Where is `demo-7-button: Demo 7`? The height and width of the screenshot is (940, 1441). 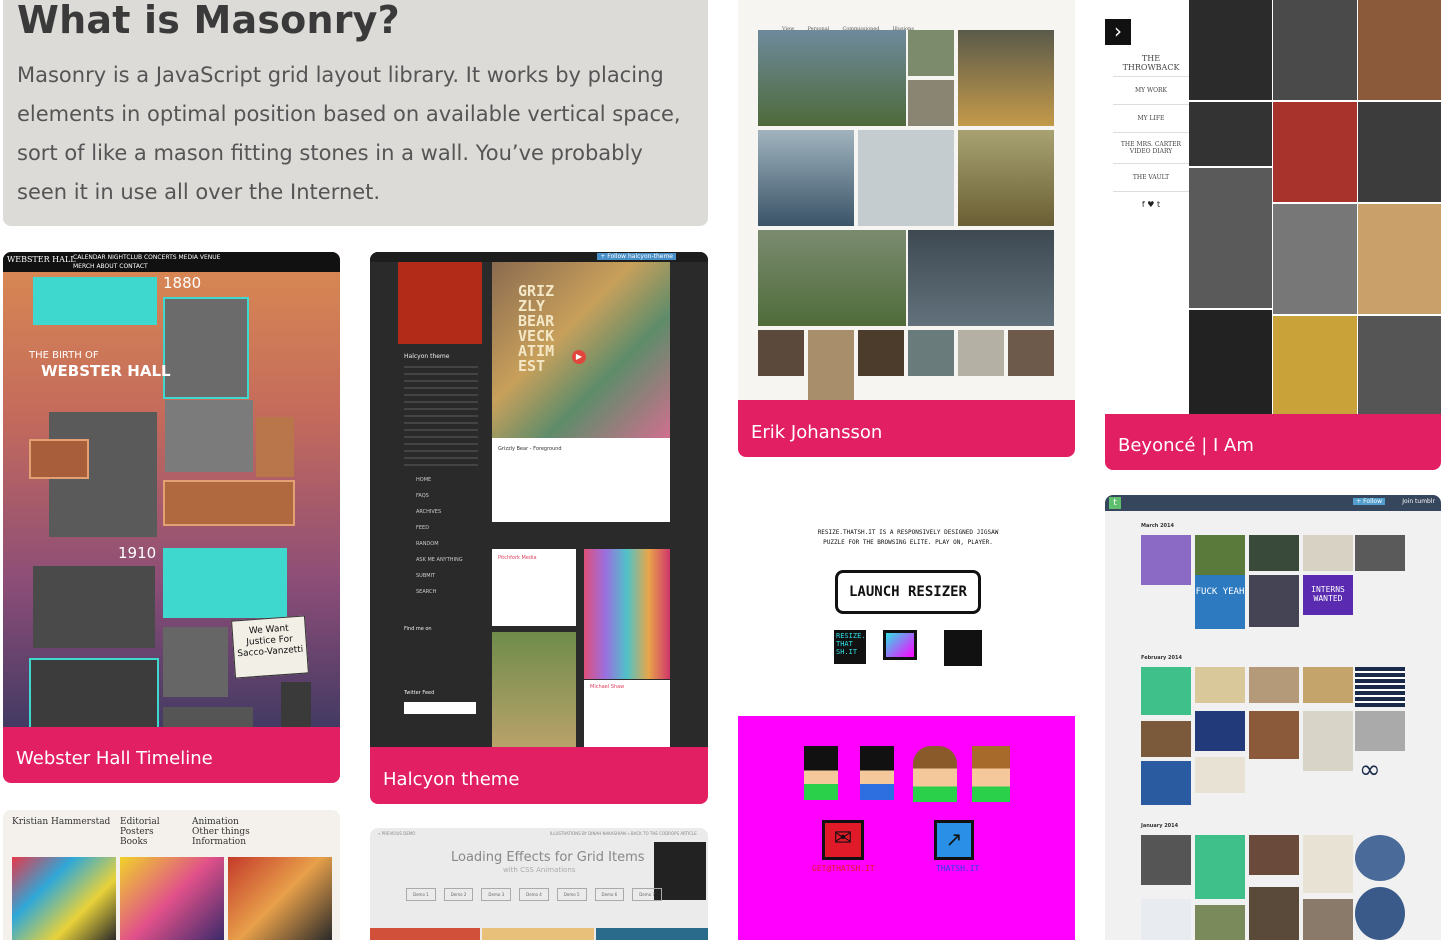
demo-7-button: Demo 7 is located at coordinates (647, 894).